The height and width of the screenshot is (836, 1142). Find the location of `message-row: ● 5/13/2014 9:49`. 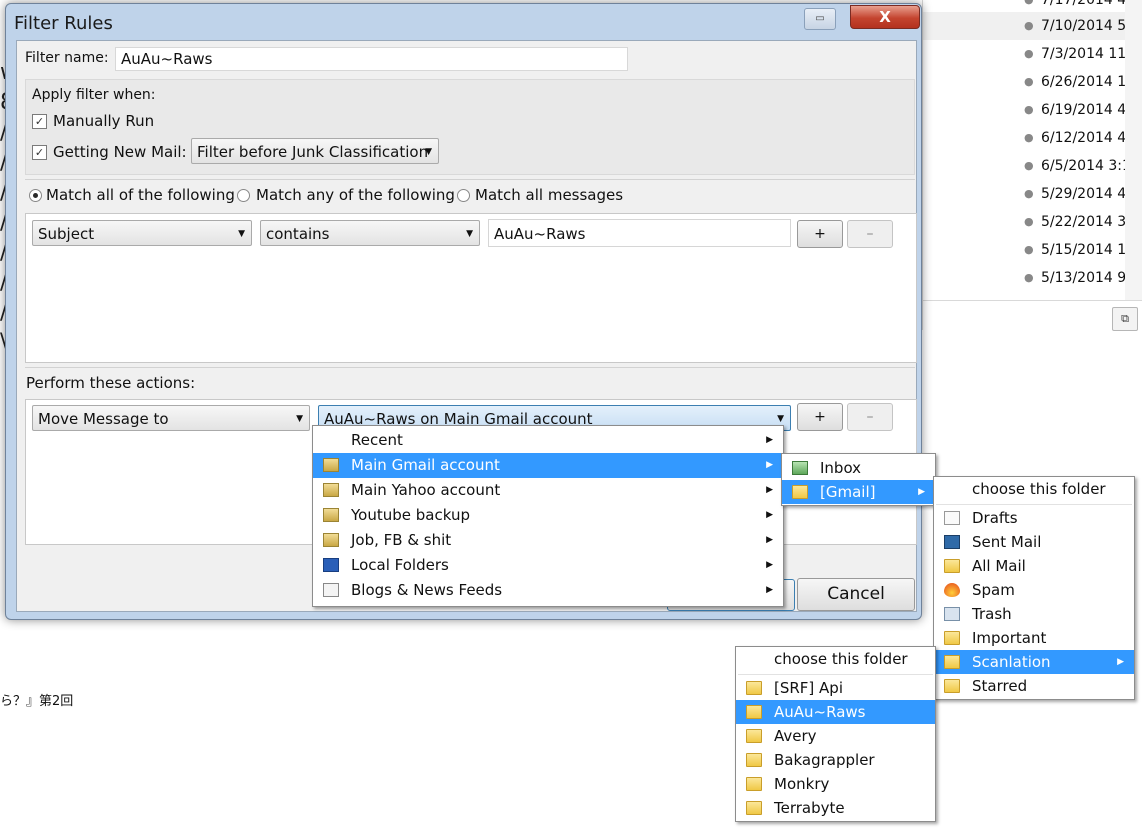

message-row: ● 5/13/2014 9:49 is located at coordinates (1032, 278).